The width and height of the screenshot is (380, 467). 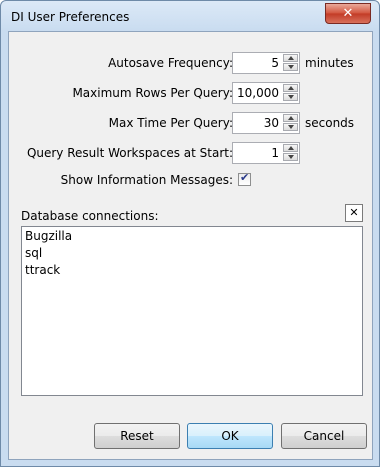 What do you see at coordinates (290, 67) in the screenshot?
I see `autosave-down-arrow-icon` at bounding box center [290, 67].